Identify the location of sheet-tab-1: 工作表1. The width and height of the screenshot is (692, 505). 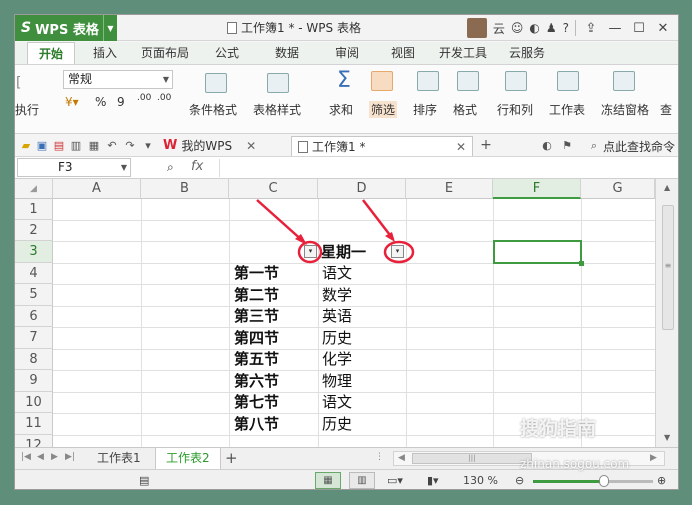
(119, 458).